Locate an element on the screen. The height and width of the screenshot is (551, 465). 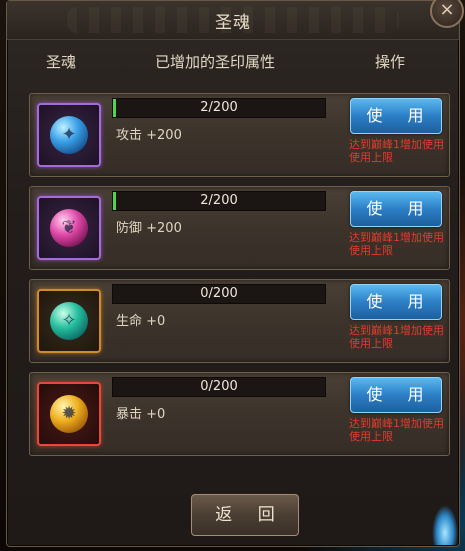
header-soul: 圣魂 is located at coordinates (61, 62).